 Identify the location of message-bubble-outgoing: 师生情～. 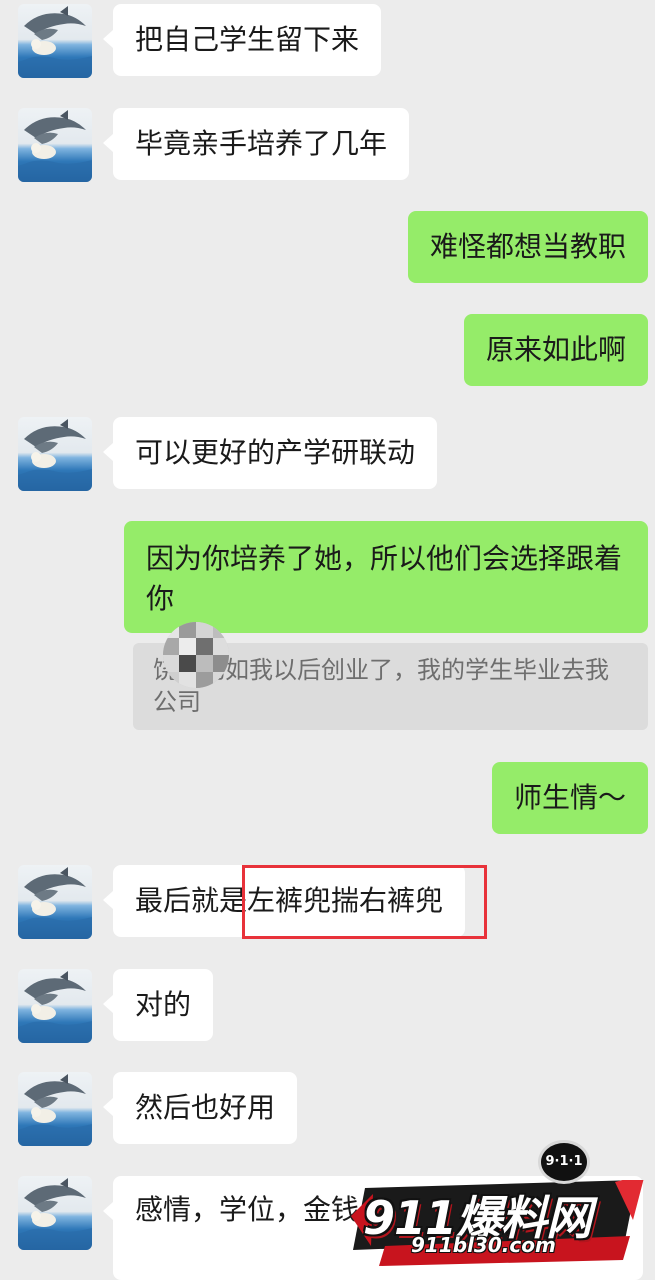
(569, 798).